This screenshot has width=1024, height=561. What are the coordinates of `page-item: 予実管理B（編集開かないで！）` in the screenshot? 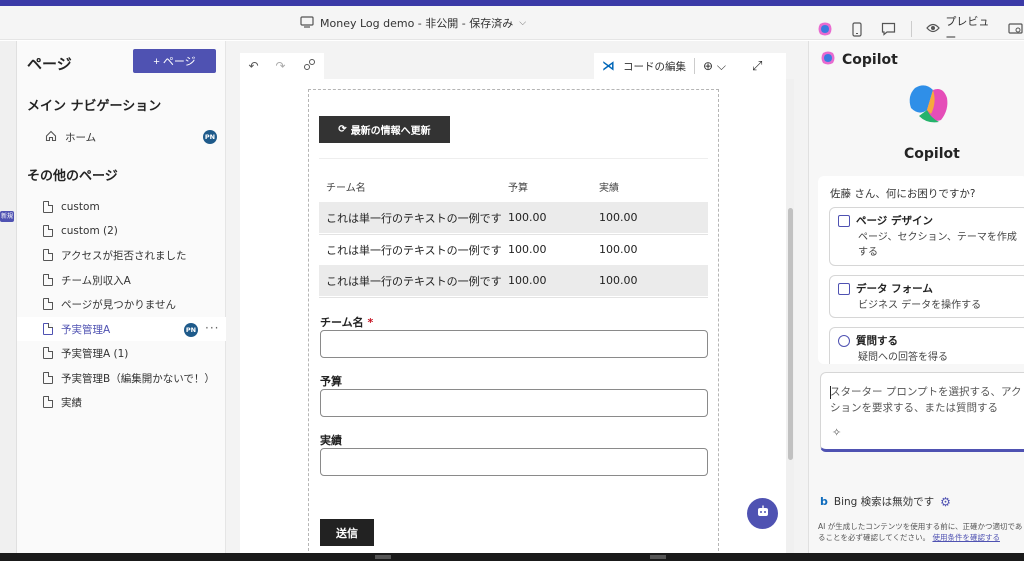 It's located at (121, 378).